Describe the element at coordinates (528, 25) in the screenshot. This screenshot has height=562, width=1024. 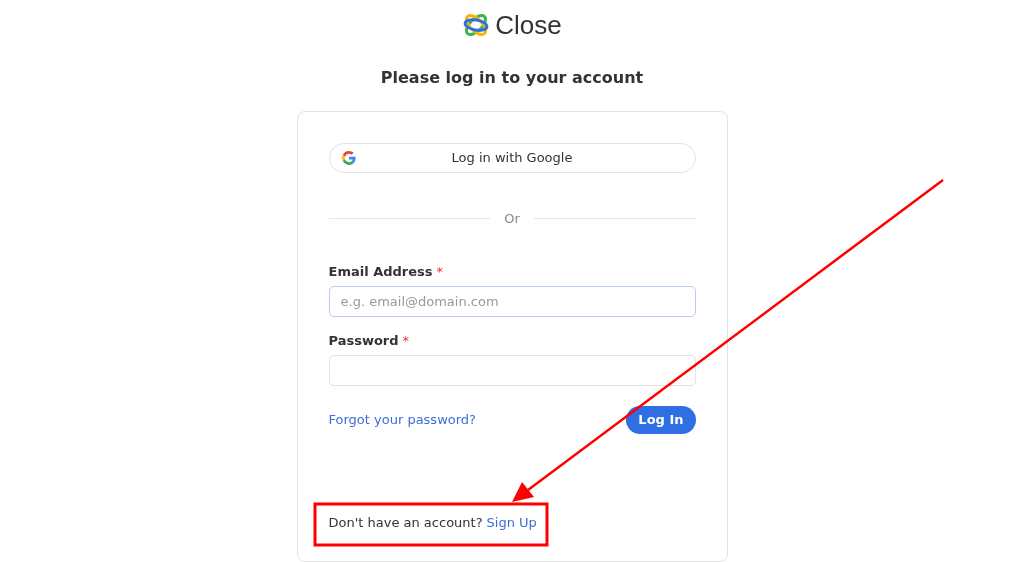
I see `logo-text: Close` at that location.